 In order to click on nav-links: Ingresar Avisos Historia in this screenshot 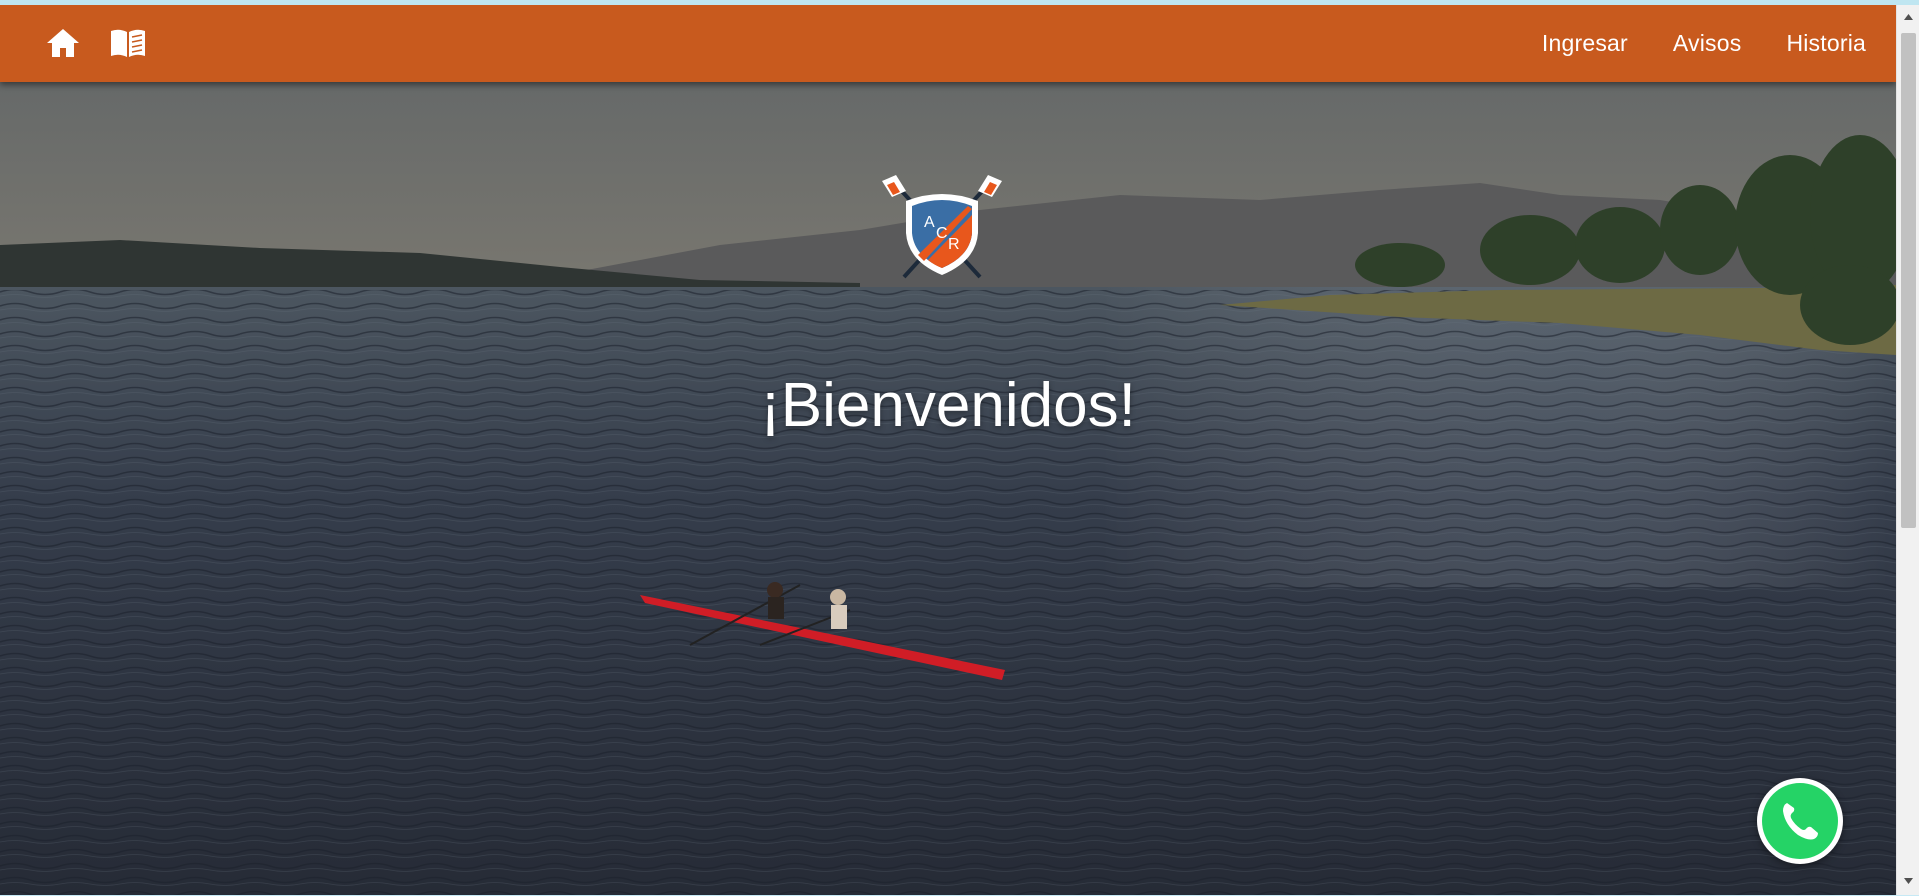, I will do `click(1704, 43)`.